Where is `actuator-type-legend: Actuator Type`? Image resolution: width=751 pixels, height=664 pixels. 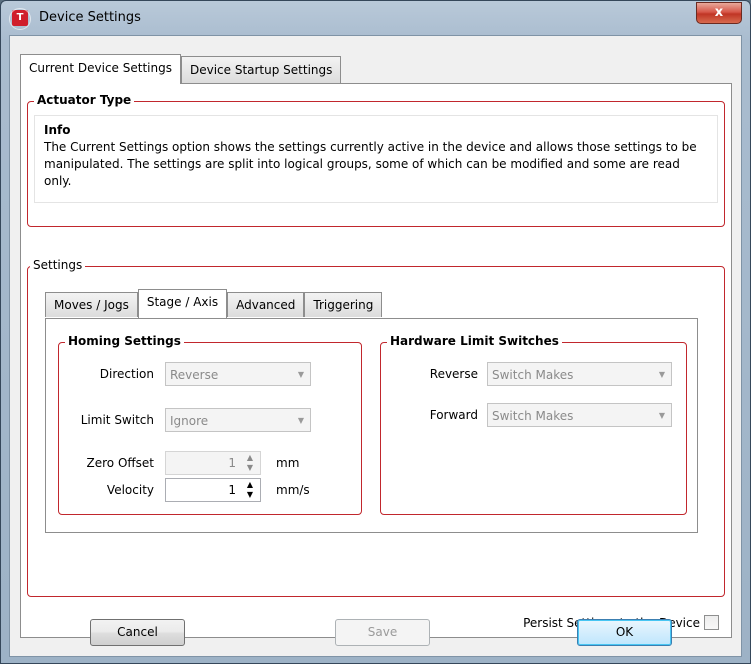
actuator-type-legend: Actuator Type is located at coordinates (84, 100).